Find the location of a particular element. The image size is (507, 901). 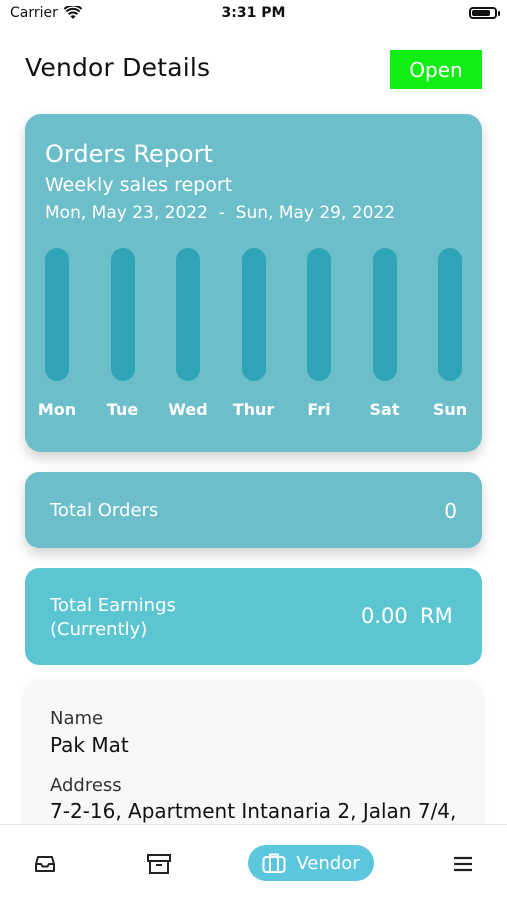

bar-column-sat: Sat is located at coordinates (385, 333).